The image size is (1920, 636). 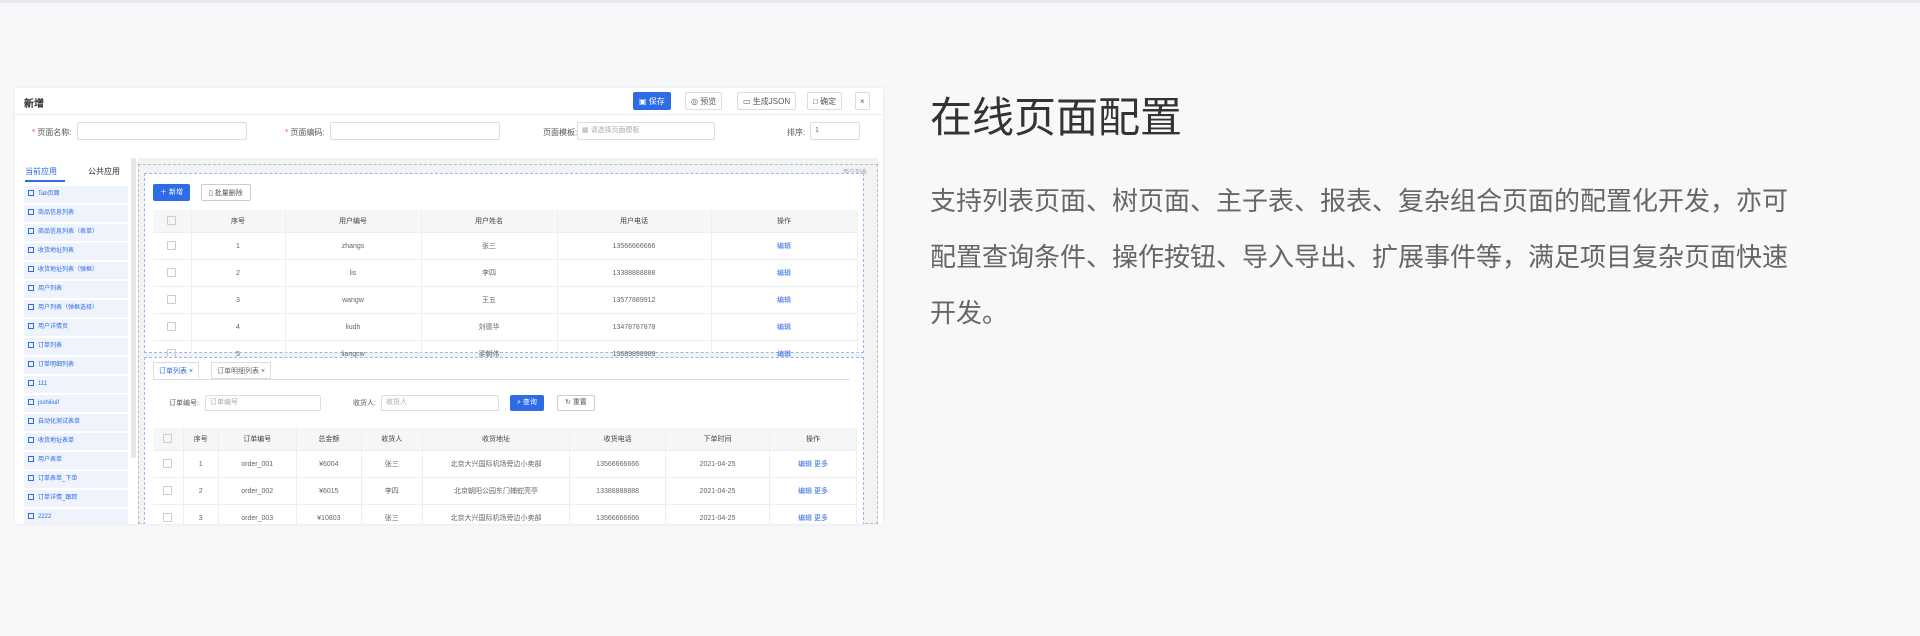 What do you see at coordinates (76, 289) in the screenshot?
I see `sidebar-item: 用户列表` at bounding box center [76, 289].